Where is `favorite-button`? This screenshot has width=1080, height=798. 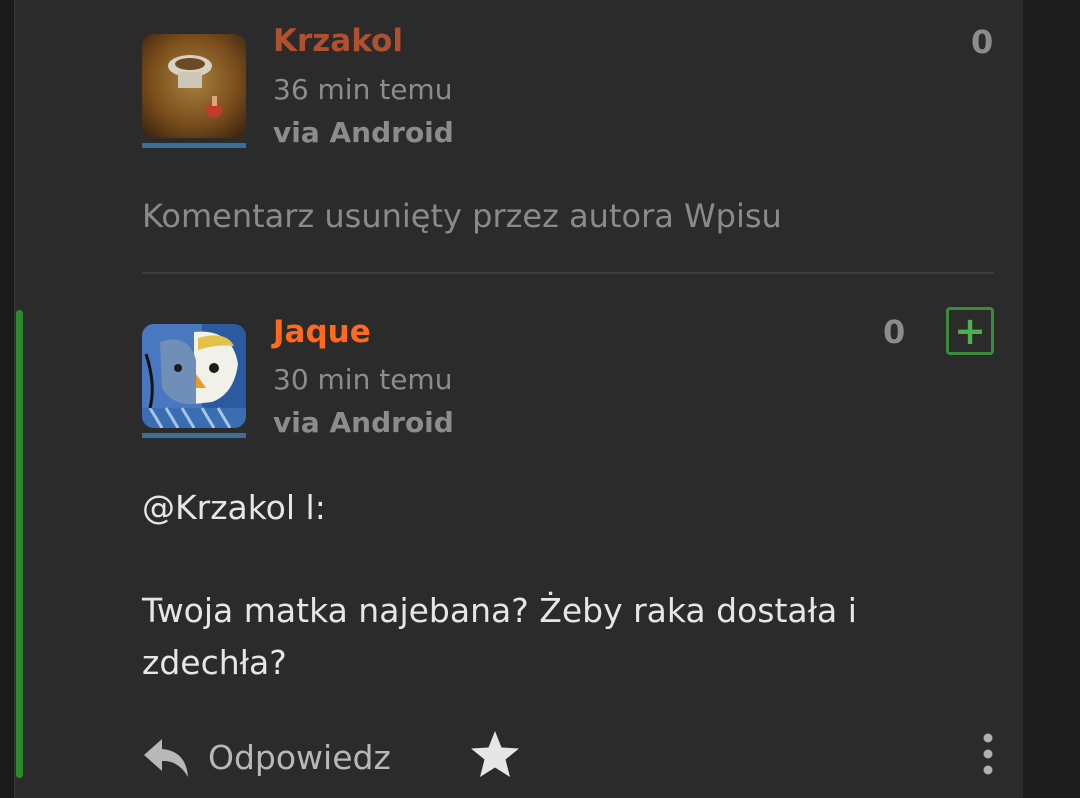
favorite-button is located at coordinates (495, 755).